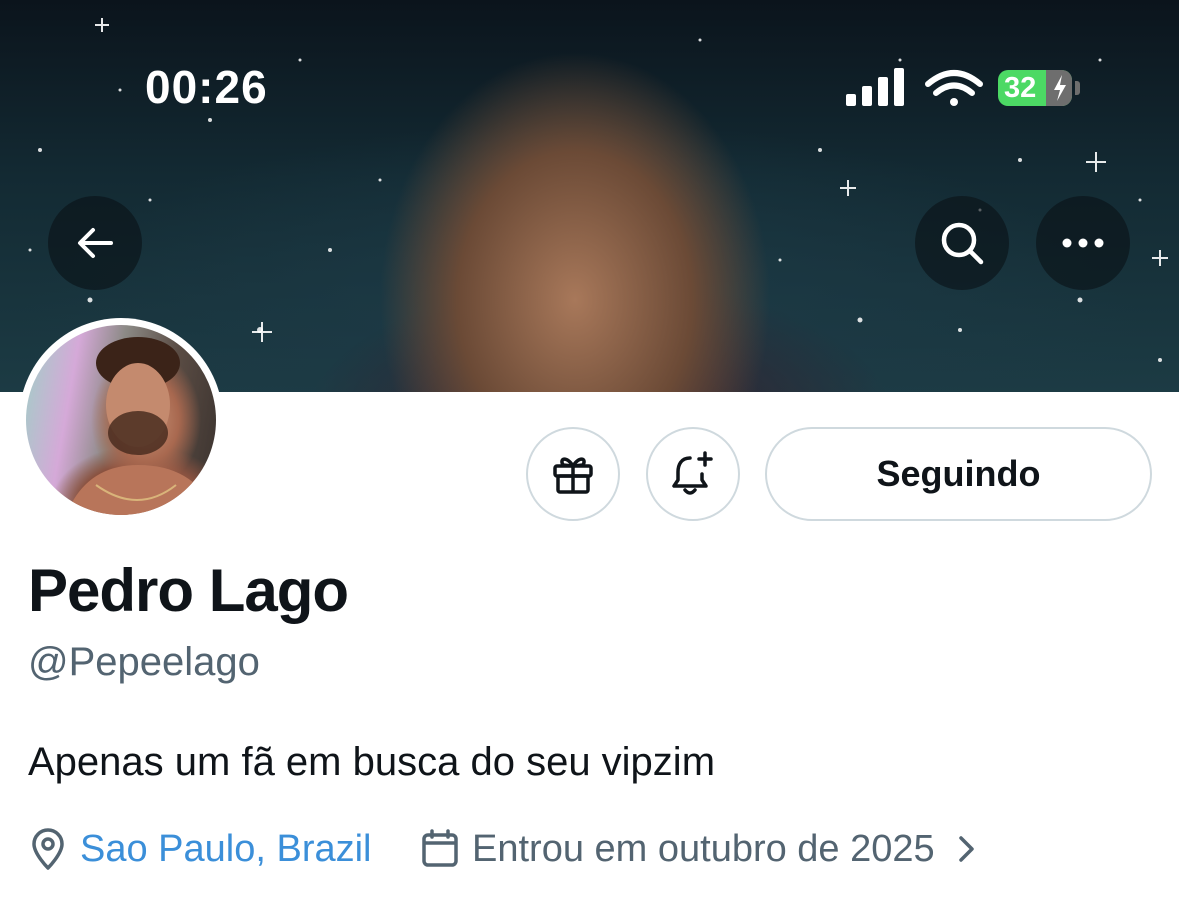 Image resolution: width=1179 pixels, height=910 pixels. What do you see at coordinates (958, 474) in the screenshot?
I see `following-button: Seguindo` at bounding box center [958, 474].